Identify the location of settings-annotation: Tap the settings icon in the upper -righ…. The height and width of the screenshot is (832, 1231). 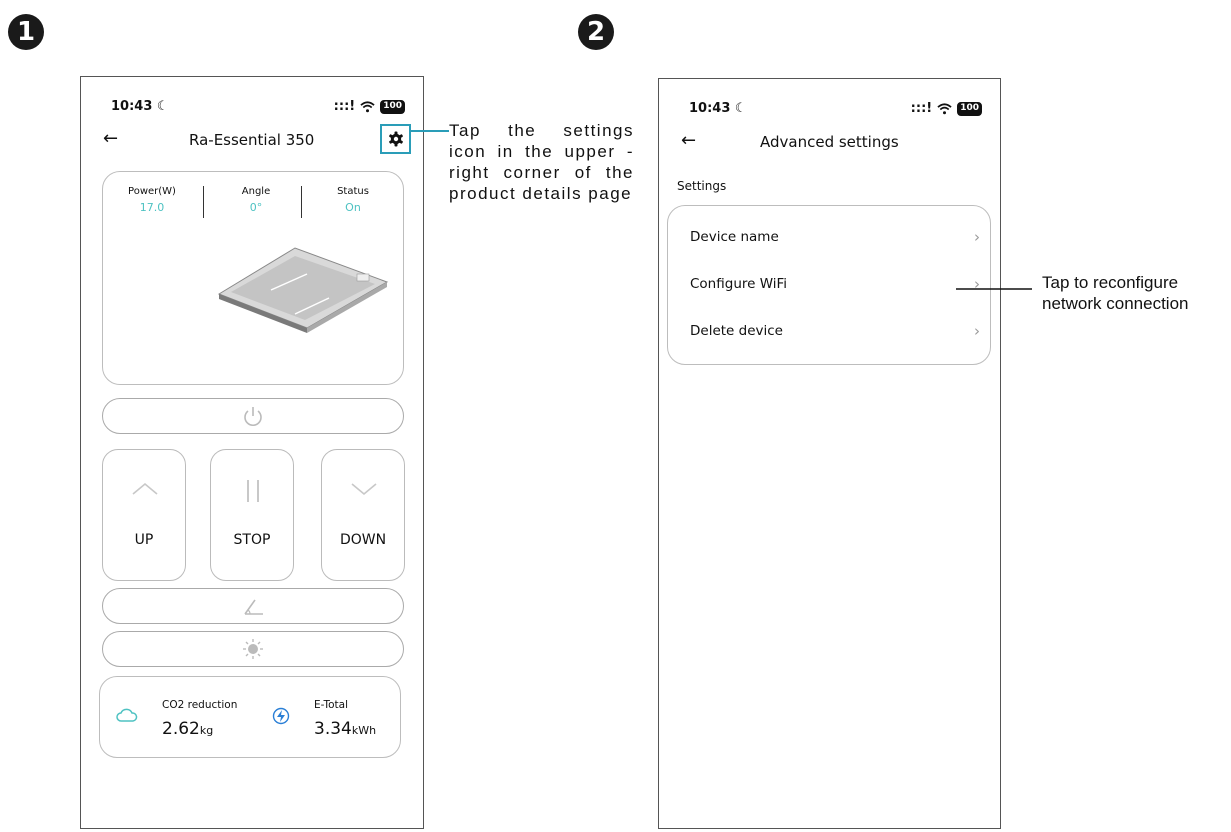
(541, 162).